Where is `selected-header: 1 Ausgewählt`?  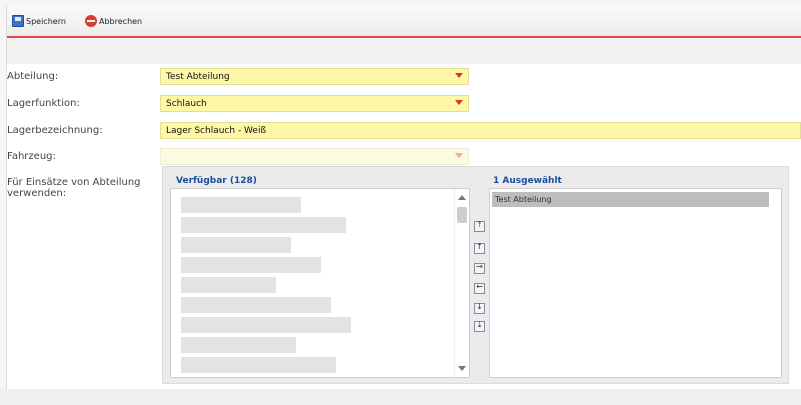 selected-header: 1 Ausgewählt is located at coordinates (527, 181).